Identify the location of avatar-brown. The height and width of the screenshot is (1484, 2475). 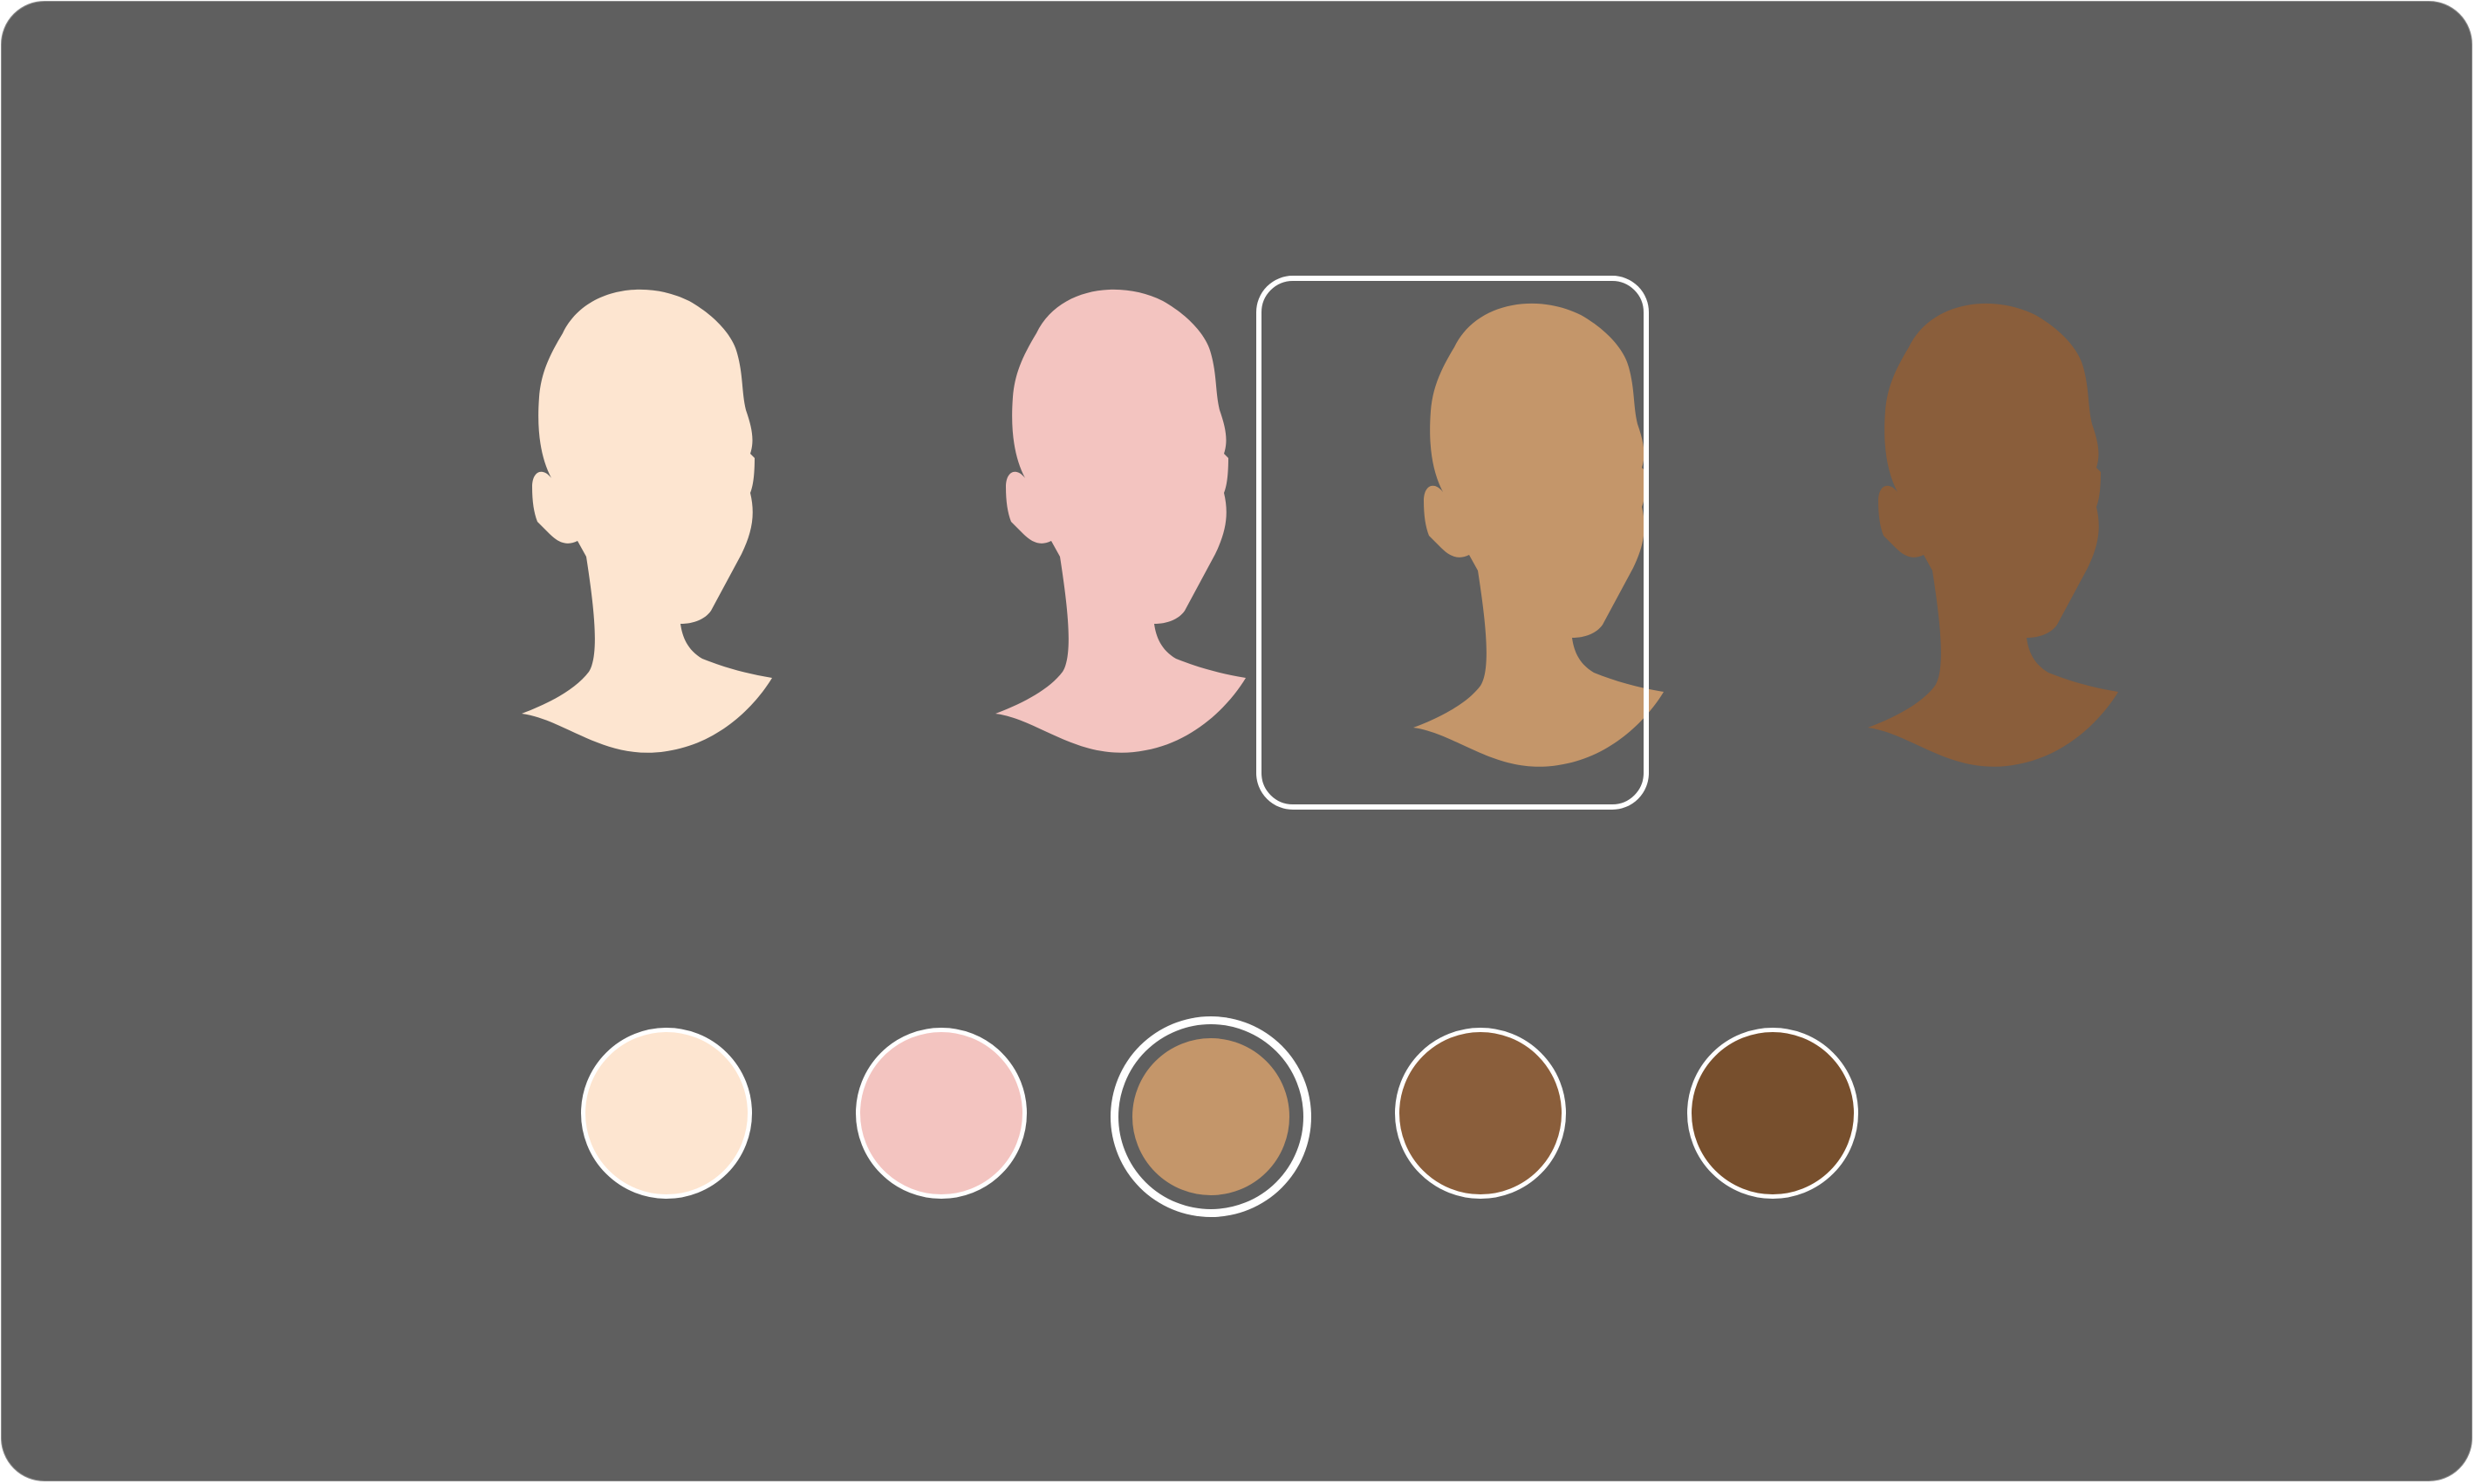
(2001, 550).